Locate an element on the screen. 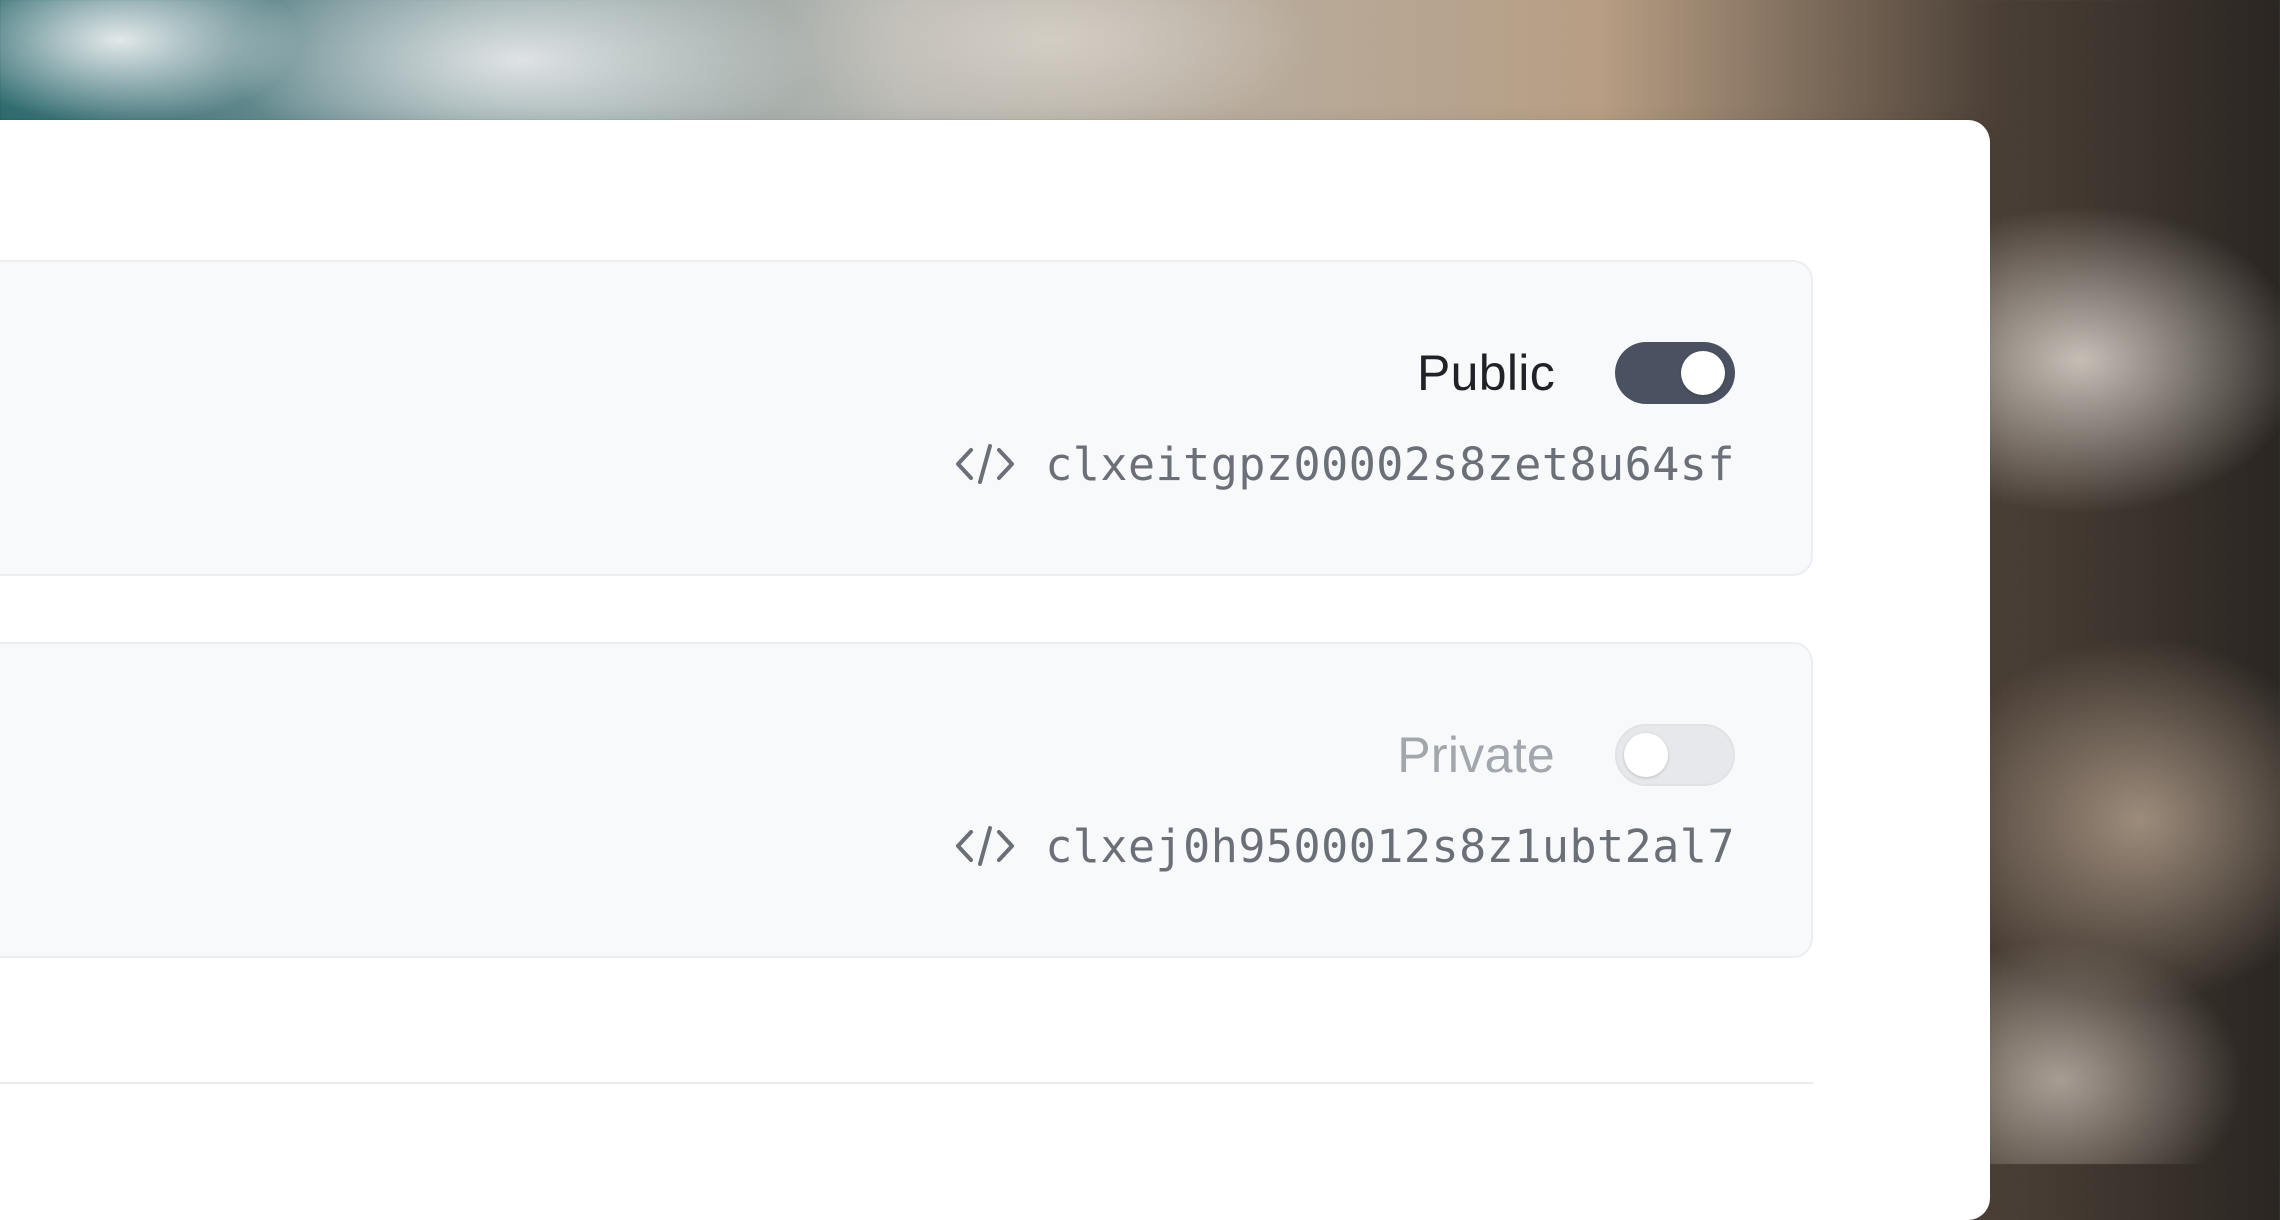  divider is located at coordinates (906, 1083).